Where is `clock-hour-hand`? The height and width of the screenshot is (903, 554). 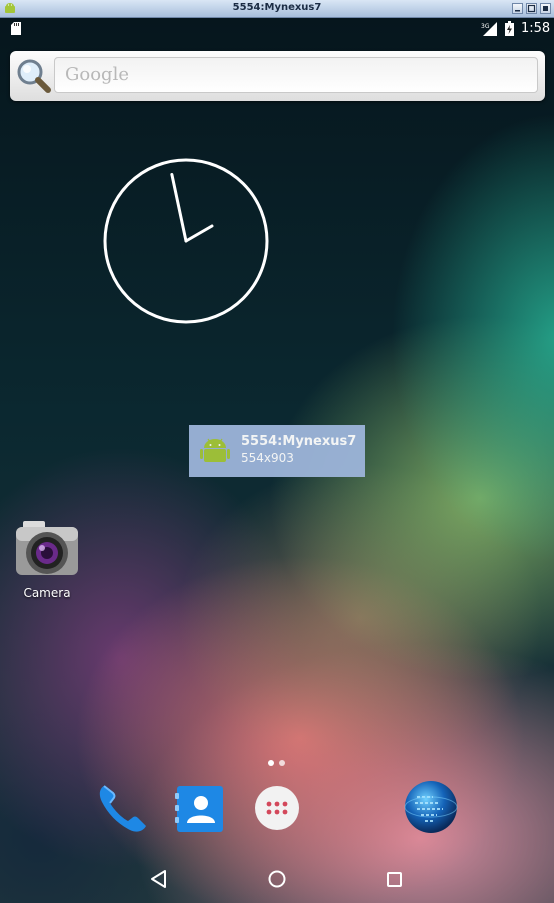
clock-hour-hand is located at coordinates (199, 233).